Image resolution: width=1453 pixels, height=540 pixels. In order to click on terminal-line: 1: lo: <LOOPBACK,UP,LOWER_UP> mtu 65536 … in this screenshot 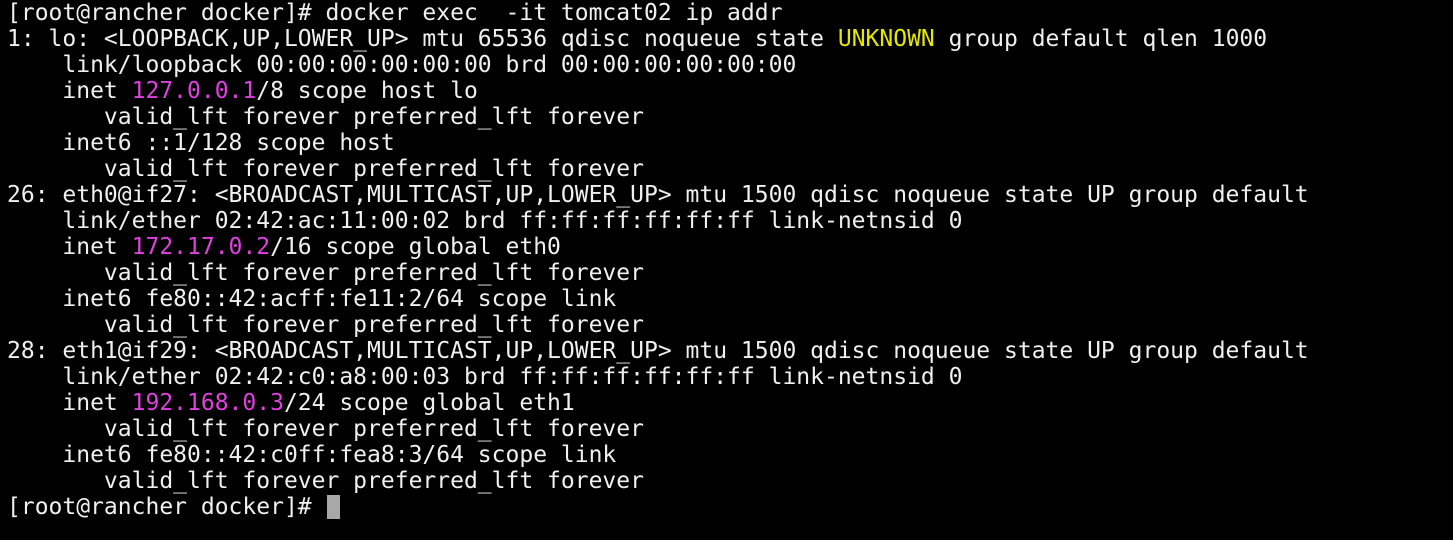, I will do `click(730, 39)`.